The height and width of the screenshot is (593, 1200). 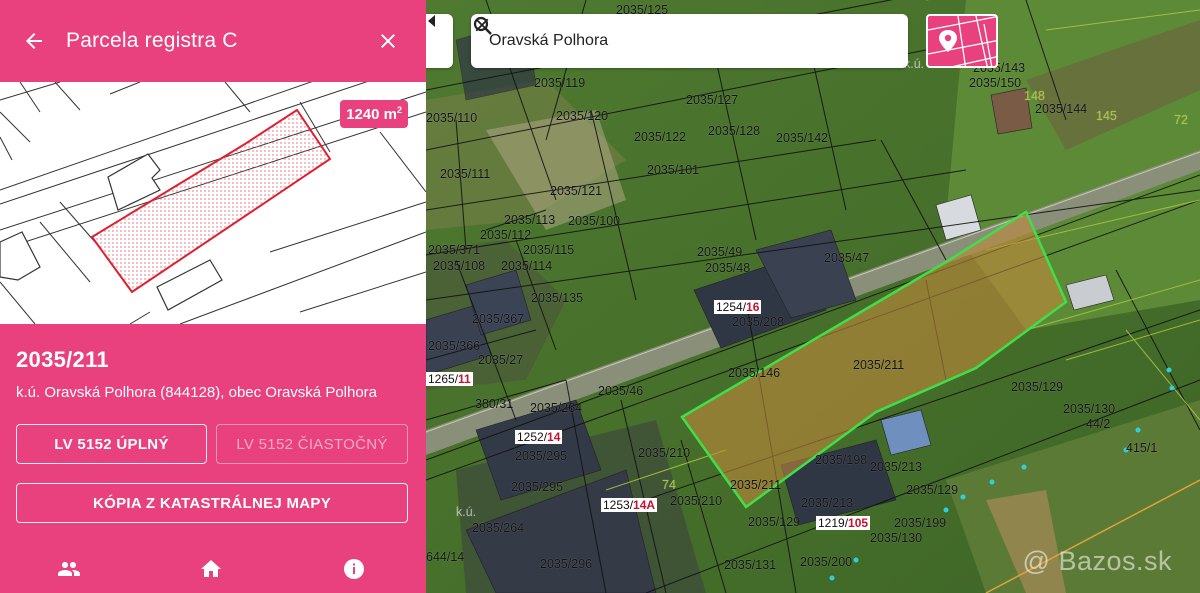 What do you see at coordinates (69, 569) in the screenshot?
I see `people-icon` at bounding box center [69, 569].